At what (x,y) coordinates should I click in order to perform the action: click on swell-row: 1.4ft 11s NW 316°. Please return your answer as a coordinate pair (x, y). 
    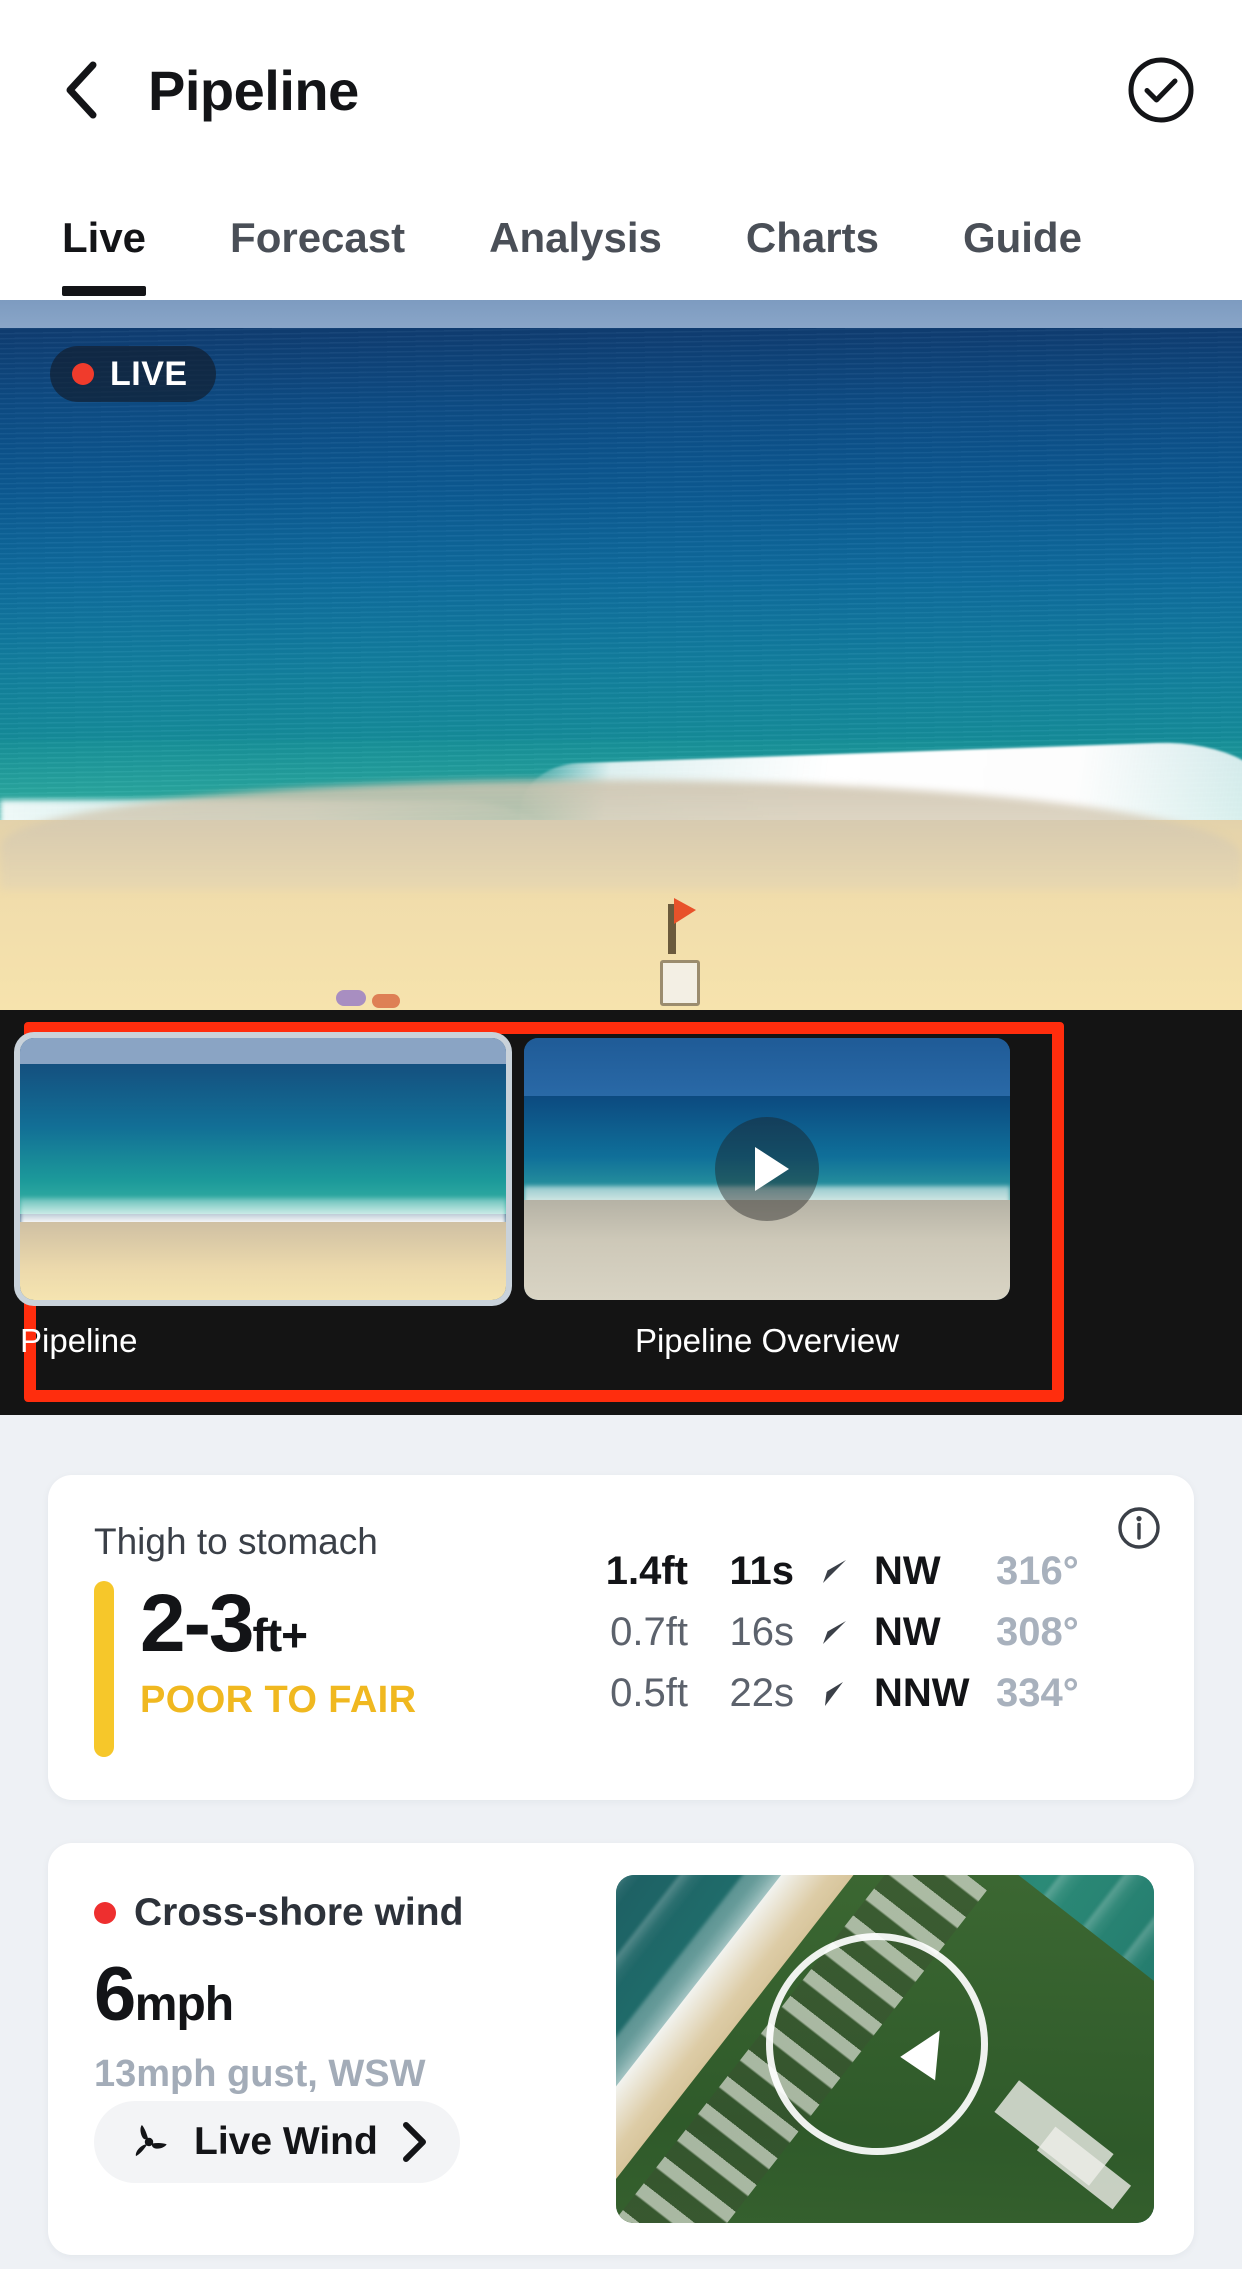
    Looking at the image, I should click on (833, 1571).